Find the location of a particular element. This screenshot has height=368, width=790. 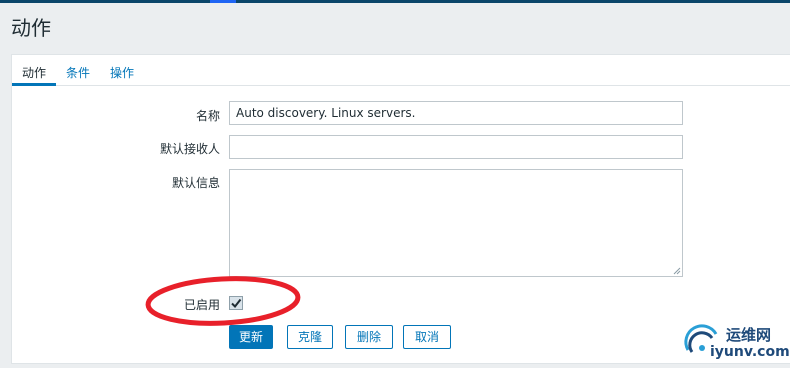

cancel-button: 取消 is located at coordinates (427, 337).